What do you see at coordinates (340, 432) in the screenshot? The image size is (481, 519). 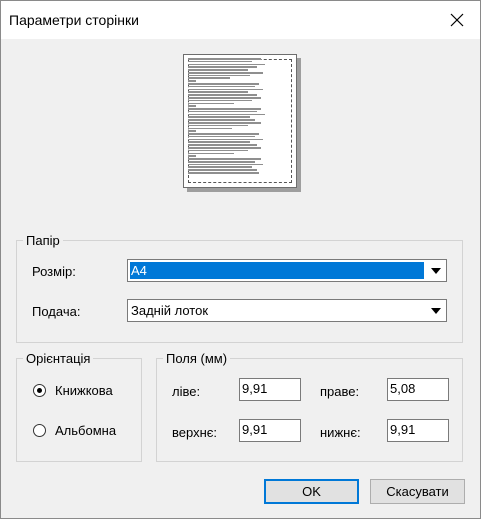 I see `margin-bottom-label: нижнє:` at bounding box center [340, 432].